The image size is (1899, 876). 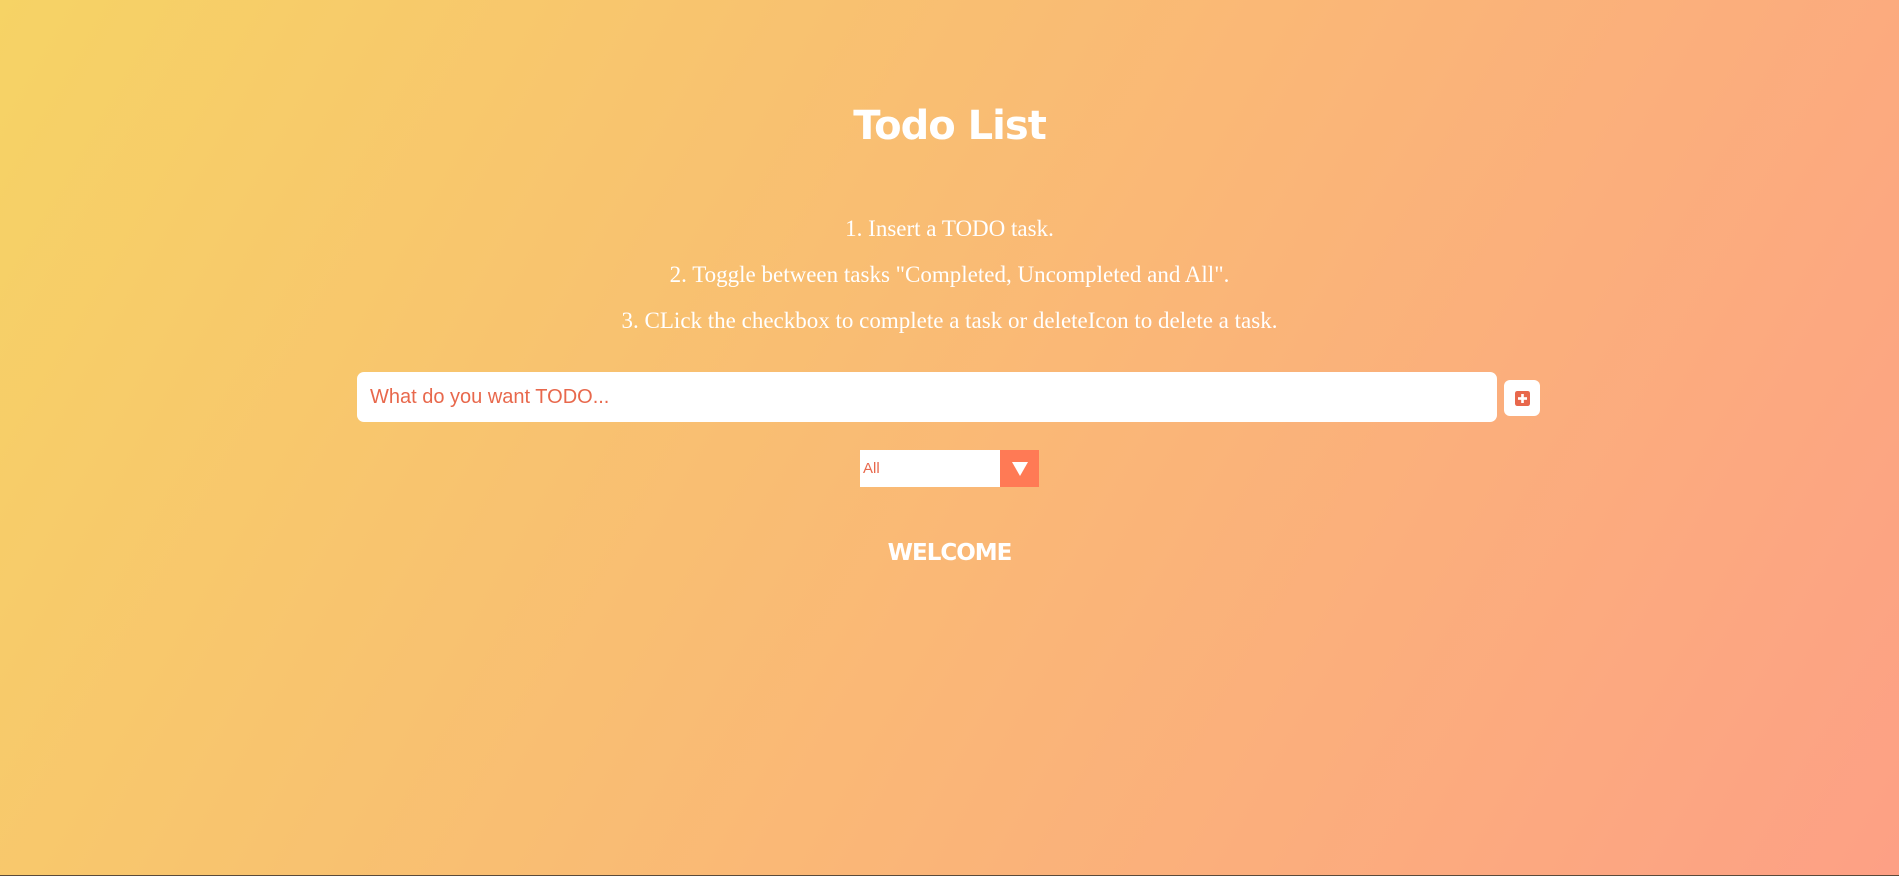 I want to click on filter-dropdown-button, so click(x=1019, y=468).